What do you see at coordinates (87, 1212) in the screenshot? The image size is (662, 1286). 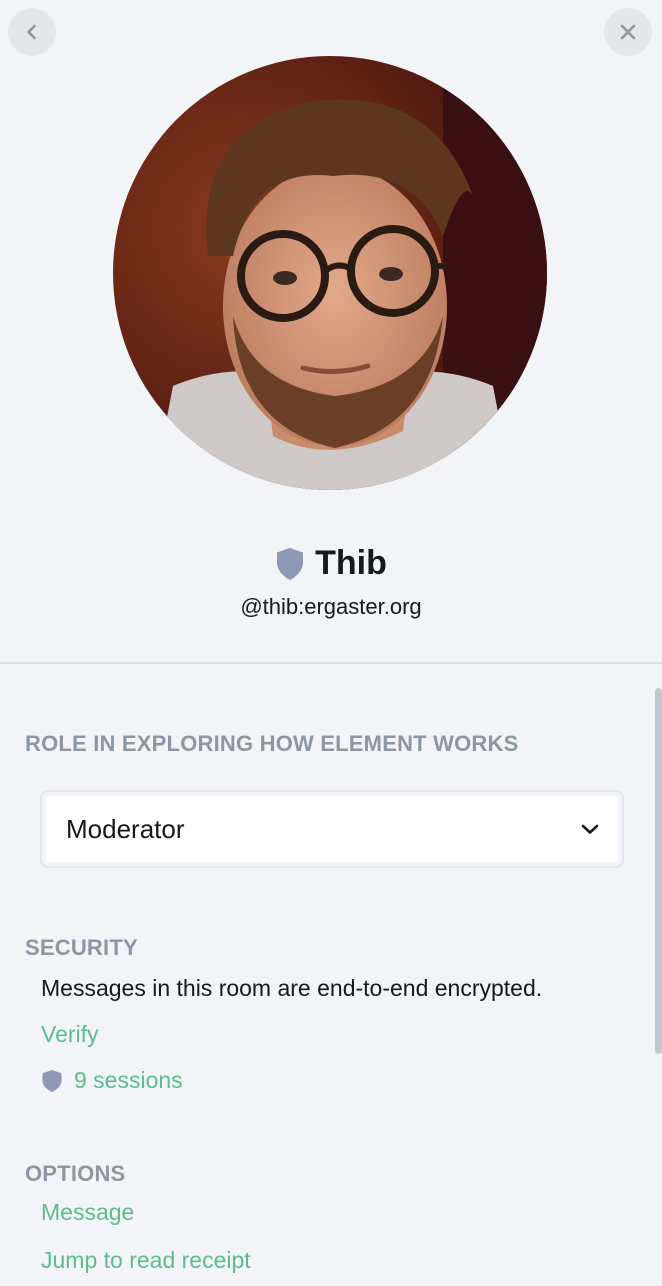 I see `message-link: Message` at bounding box center [87, 1212].